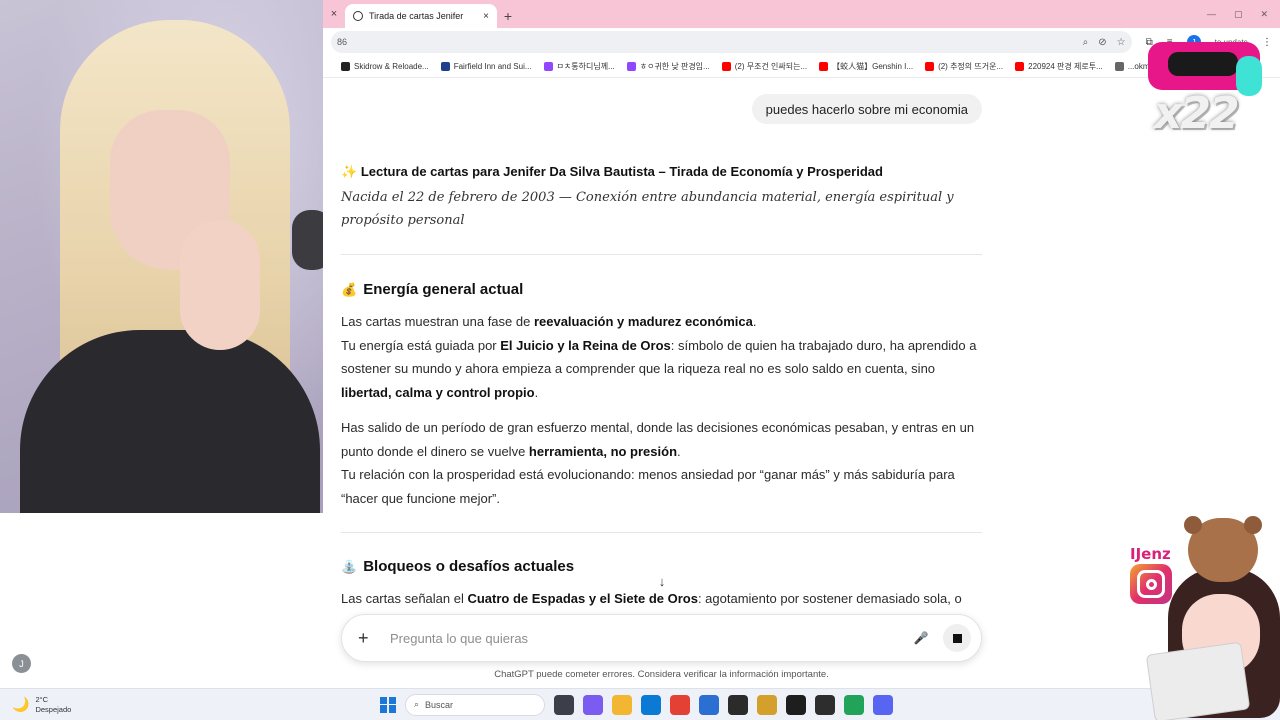  What do you see at coordinates (1223, 549) in the screenshot?
I see `bear-hat` at bounding box center [1223, 549].